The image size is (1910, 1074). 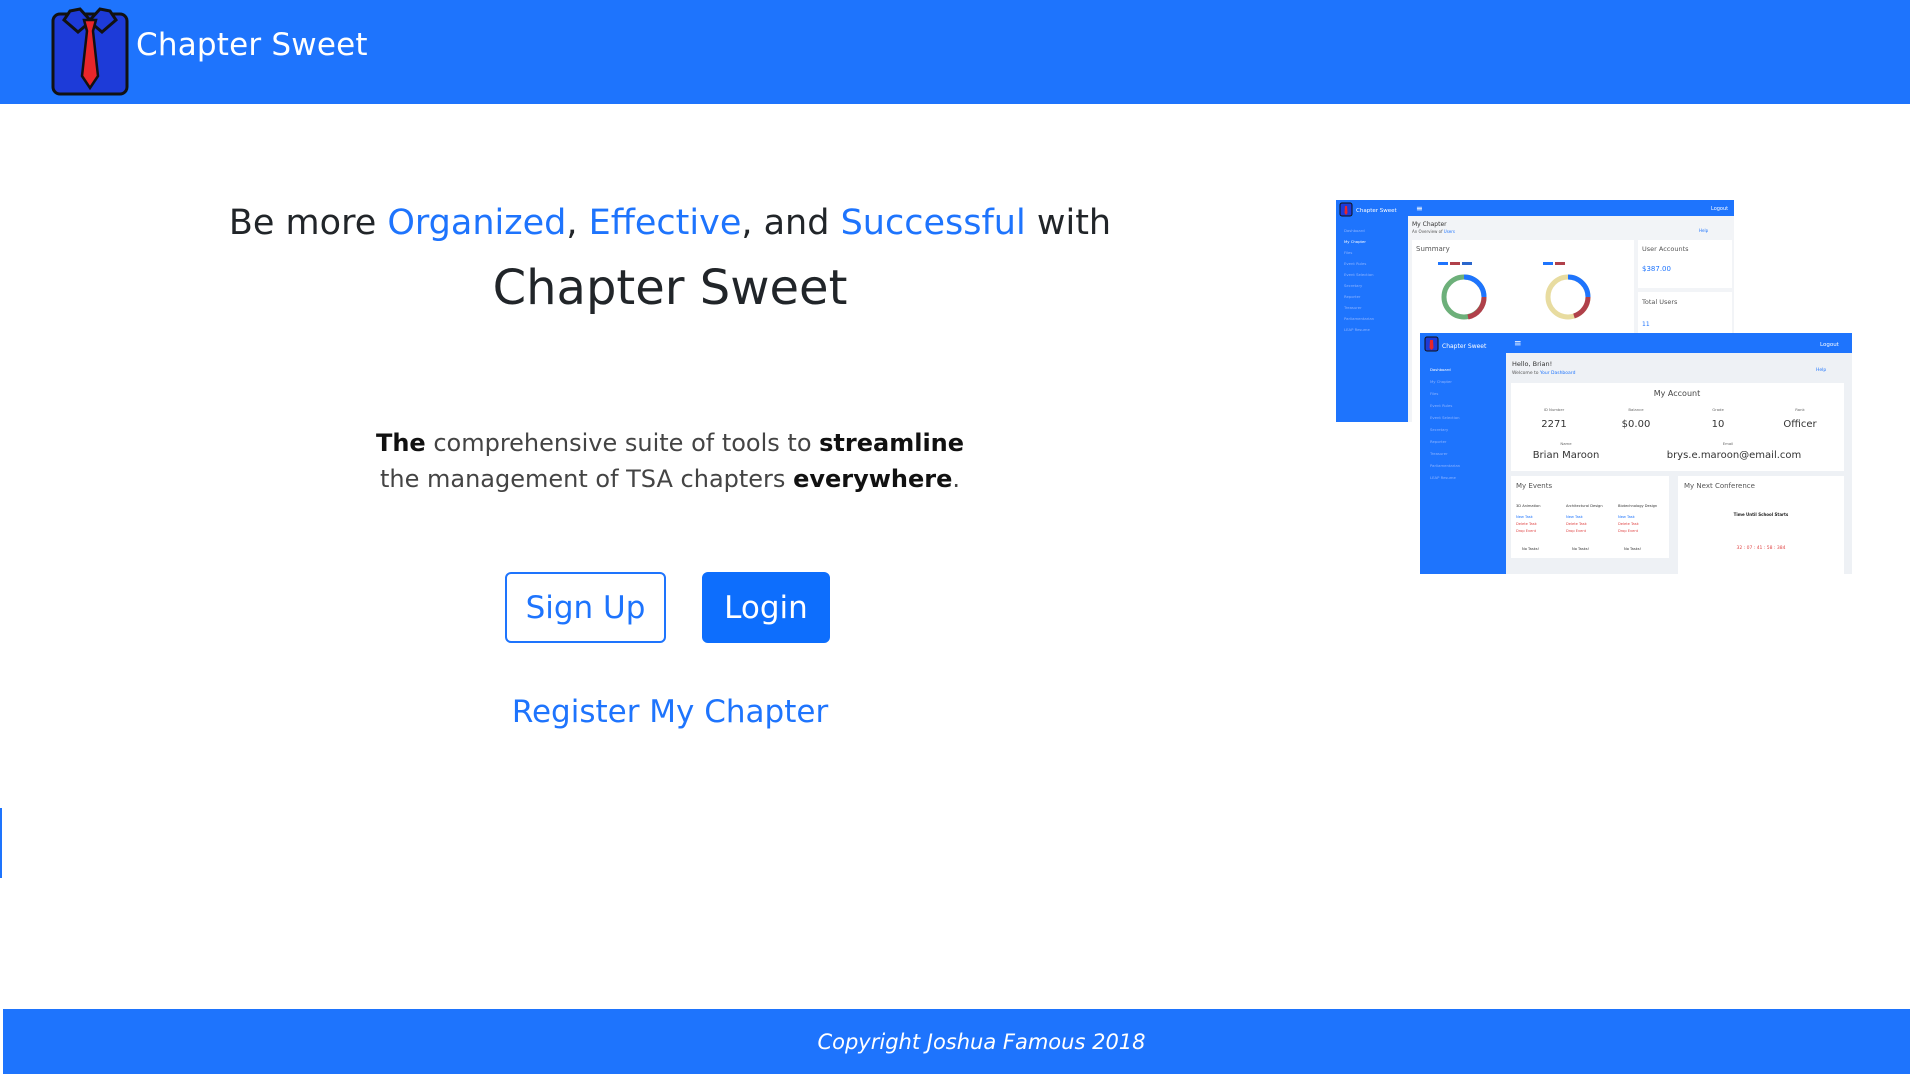 I want to click on preview-rank-value: Officer, so click(x=1800, y=424).